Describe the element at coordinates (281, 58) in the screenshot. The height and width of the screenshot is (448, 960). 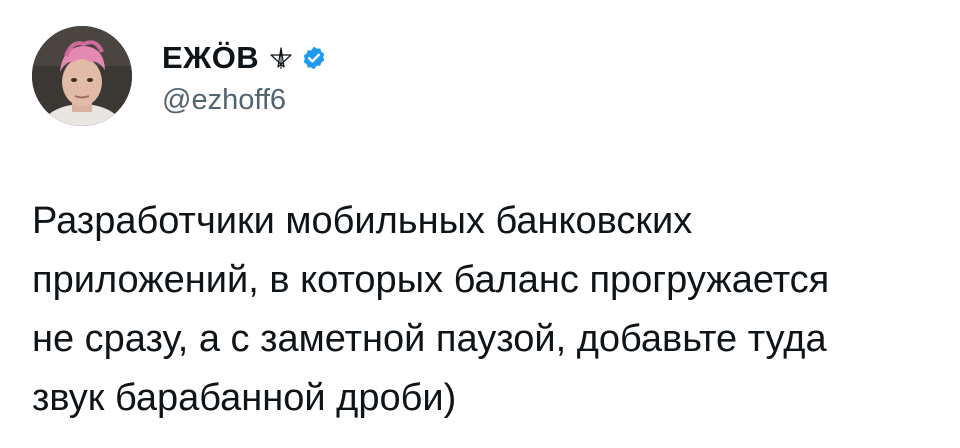
I see `pentagram-icon` at that location.